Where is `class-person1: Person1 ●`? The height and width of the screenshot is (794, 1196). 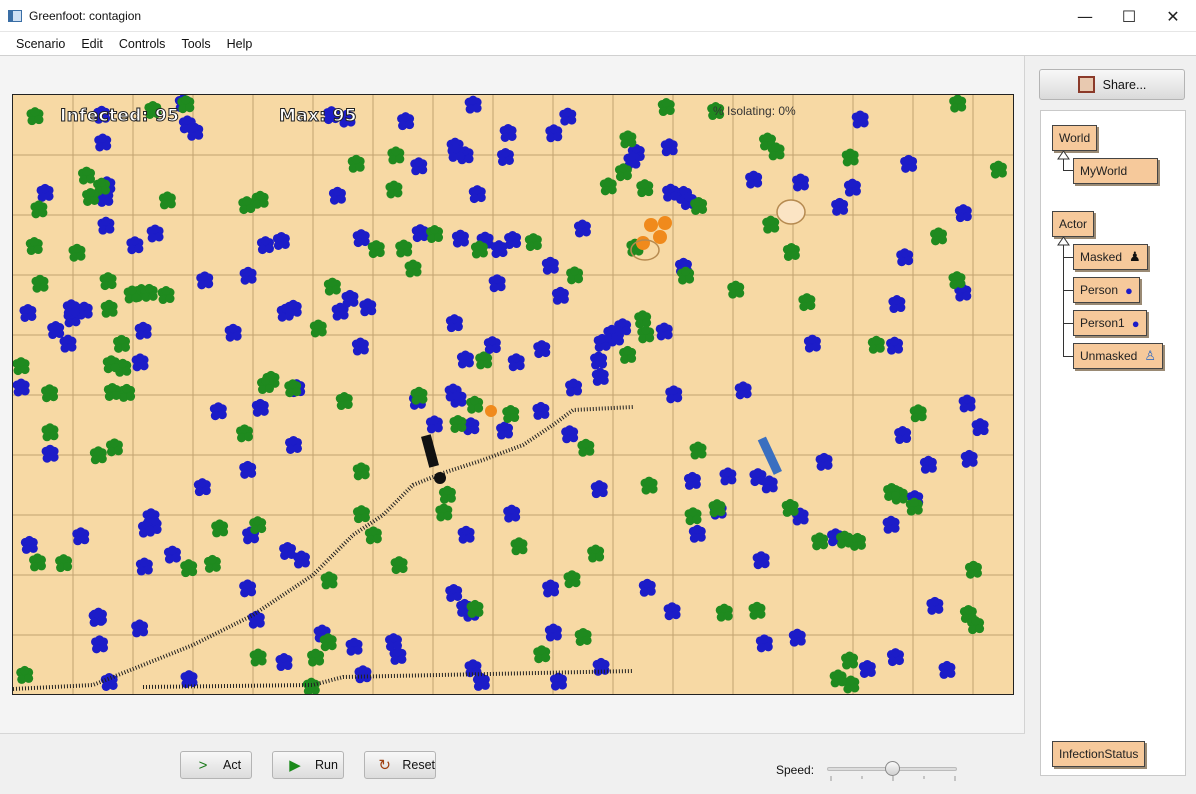 class-person1: Person1 ● is located at coordinates (1110, 323).